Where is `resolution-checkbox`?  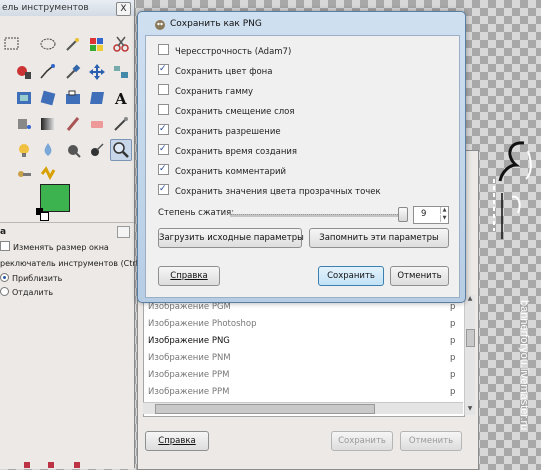
resolution-checkbox is located at coordinates (163, 129).